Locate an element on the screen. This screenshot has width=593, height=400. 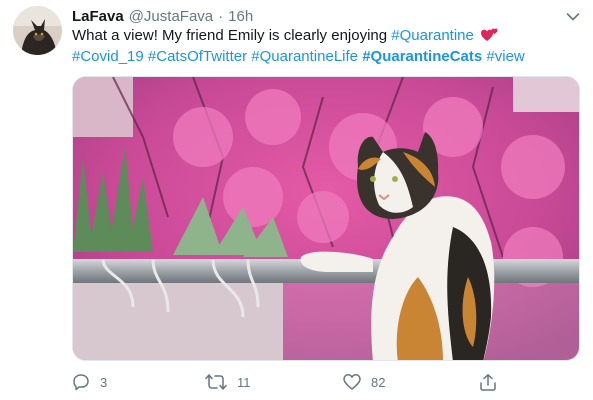
like-button: 82 is located at coordinates (364, 382).